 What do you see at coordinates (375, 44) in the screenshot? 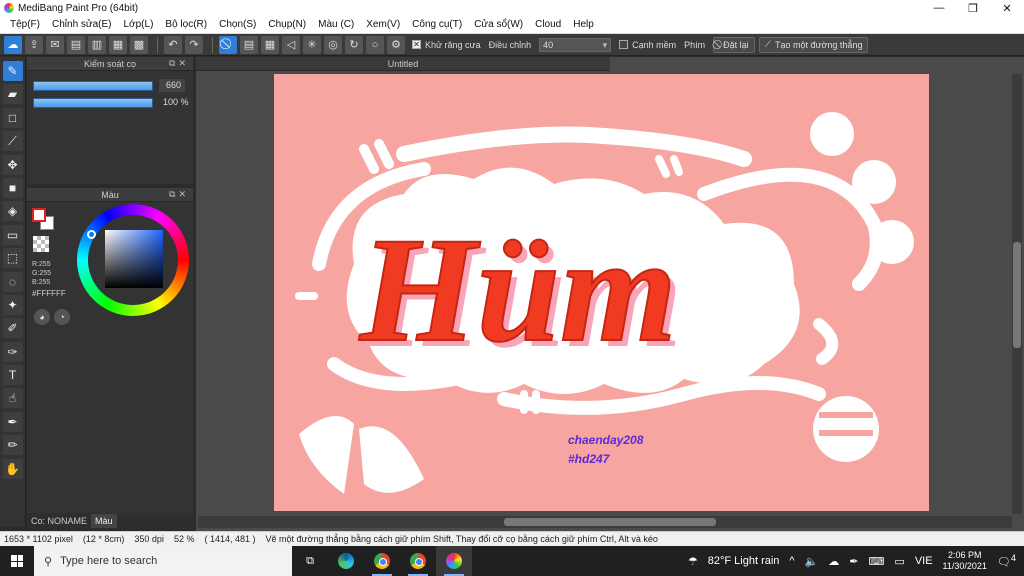
I see `circle-snap-icon: ○` at bounding box center [375, 44].